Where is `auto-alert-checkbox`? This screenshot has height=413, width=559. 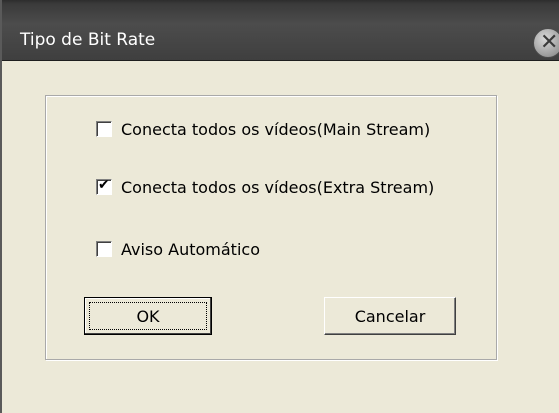
auto-alert-checkbox is located at coordinates (104, 249).